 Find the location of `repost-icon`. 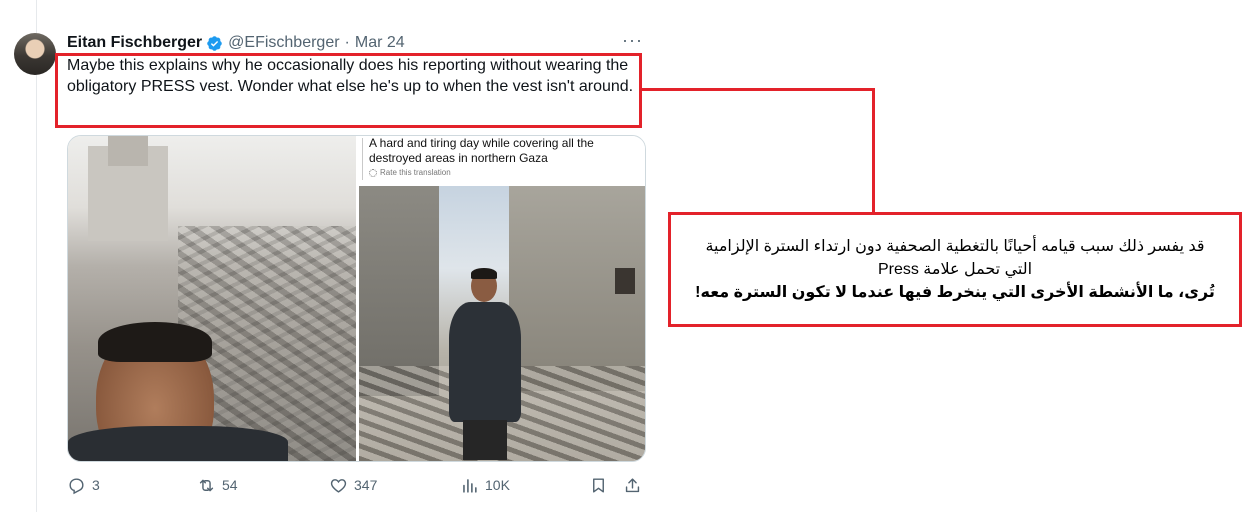

repost-icon is located at coordinates (206, 485).